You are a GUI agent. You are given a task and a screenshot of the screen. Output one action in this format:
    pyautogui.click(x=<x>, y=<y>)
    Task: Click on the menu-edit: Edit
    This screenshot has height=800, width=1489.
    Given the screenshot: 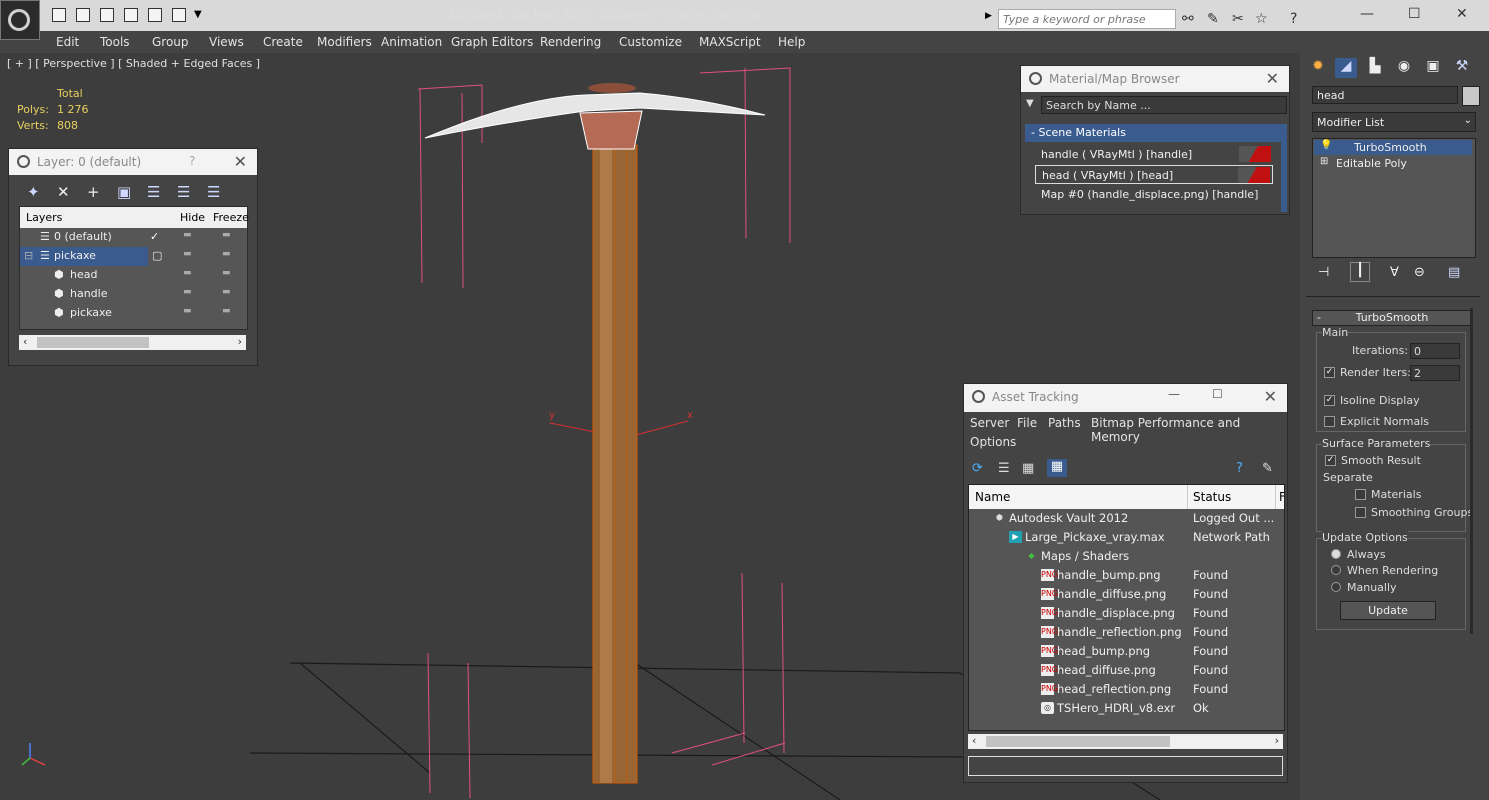 What is the action you would take?
    pyautogui.click(x=67, y=42)
    